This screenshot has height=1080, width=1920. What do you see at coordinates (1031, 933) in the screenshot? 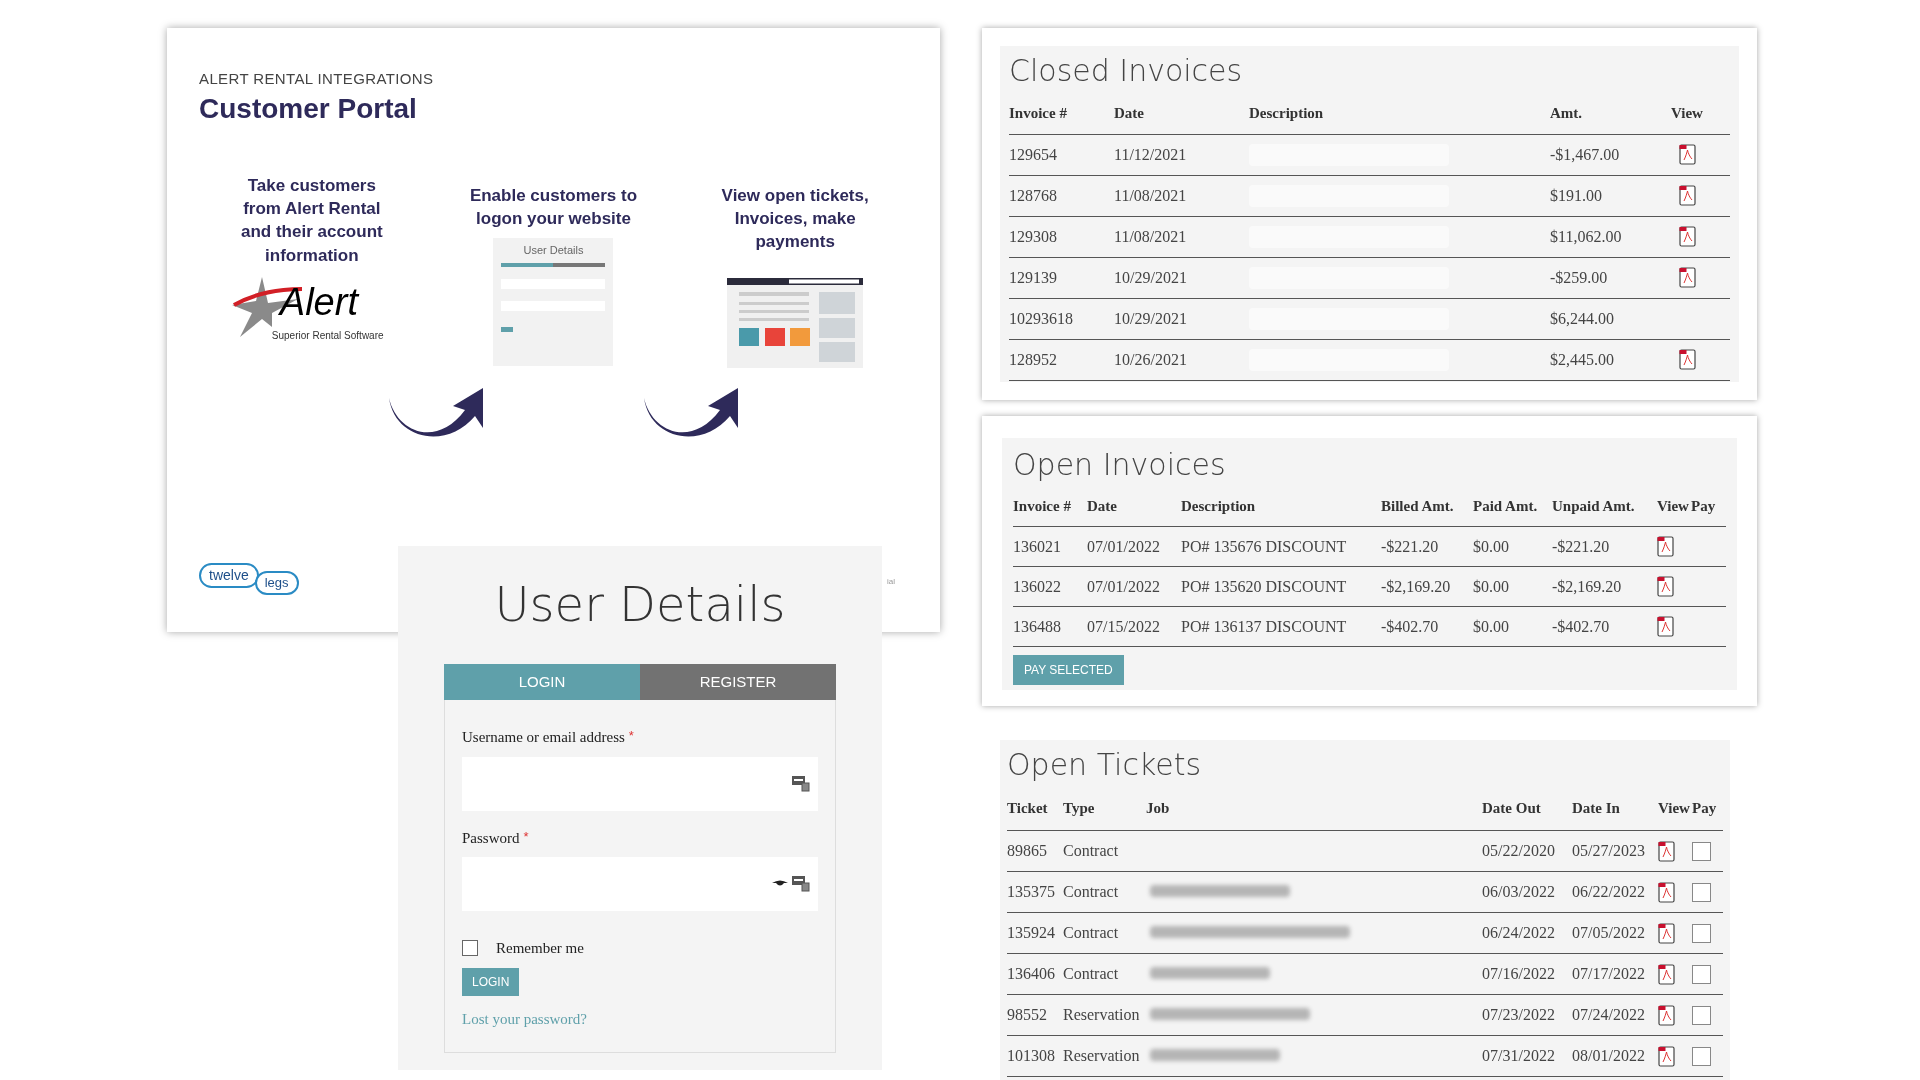
I see `table-cell-text: 135924` at bounding box center [1031, 933].